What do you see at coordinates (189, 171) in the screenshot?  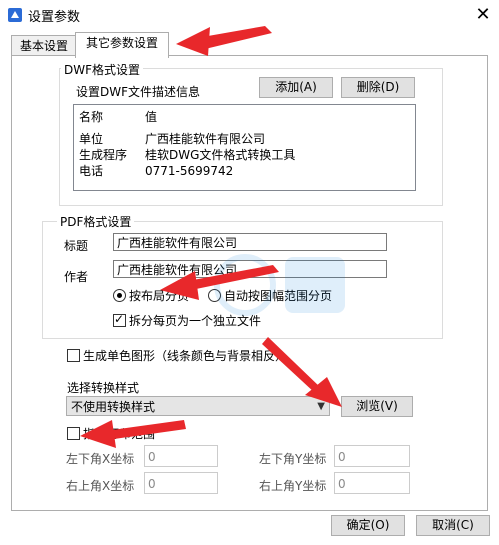 I see `list-item-value: 0771-5699742` at bounding box center [189, 171].